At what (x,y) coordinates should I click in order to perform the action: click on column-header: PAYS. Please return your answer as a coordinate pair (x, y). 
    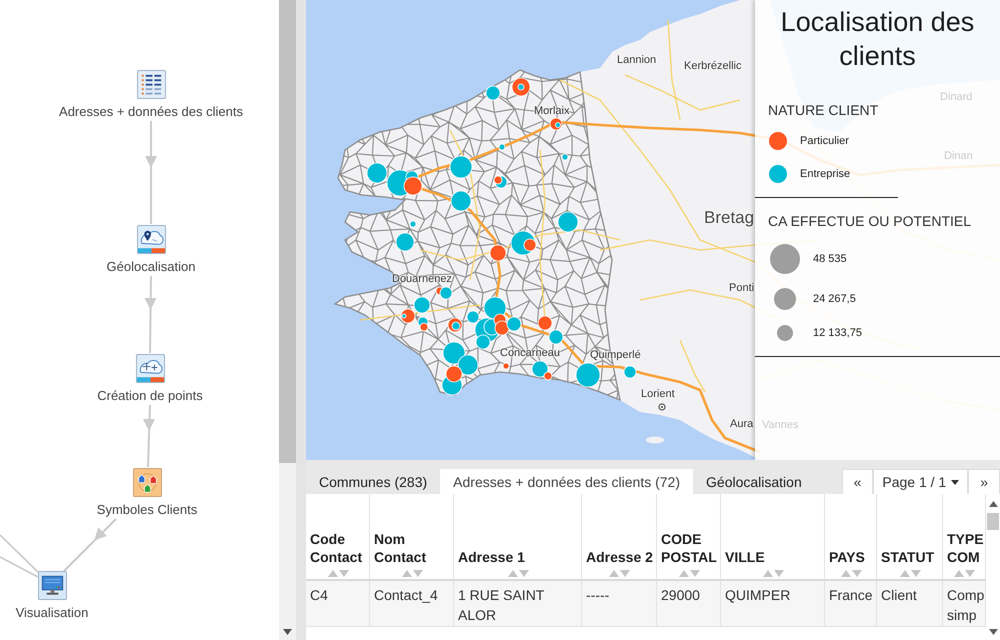
    Looking at the image, I should click on (851, 537).